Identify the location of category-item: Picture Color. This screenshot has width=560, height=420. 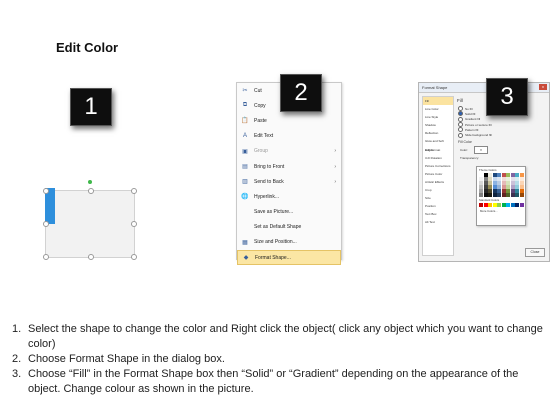
(438, 174).